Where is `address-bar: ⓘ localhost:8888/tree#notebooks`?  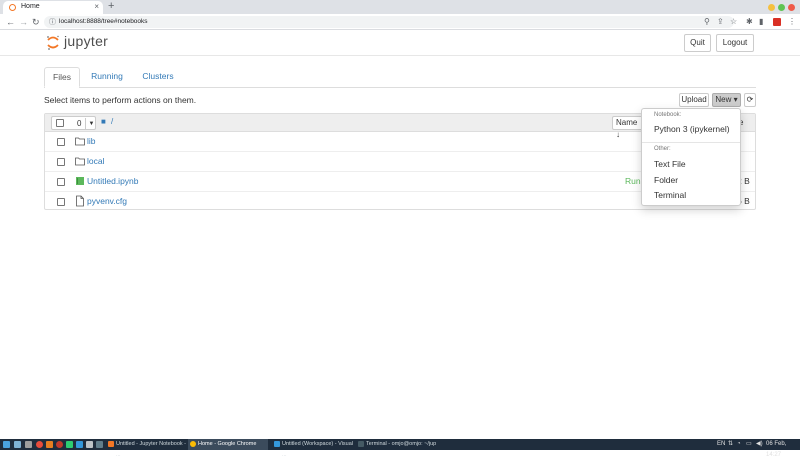
address-bar: ⓘ localhost:8888/tree#notebooks is located at coordinates (389, 22).